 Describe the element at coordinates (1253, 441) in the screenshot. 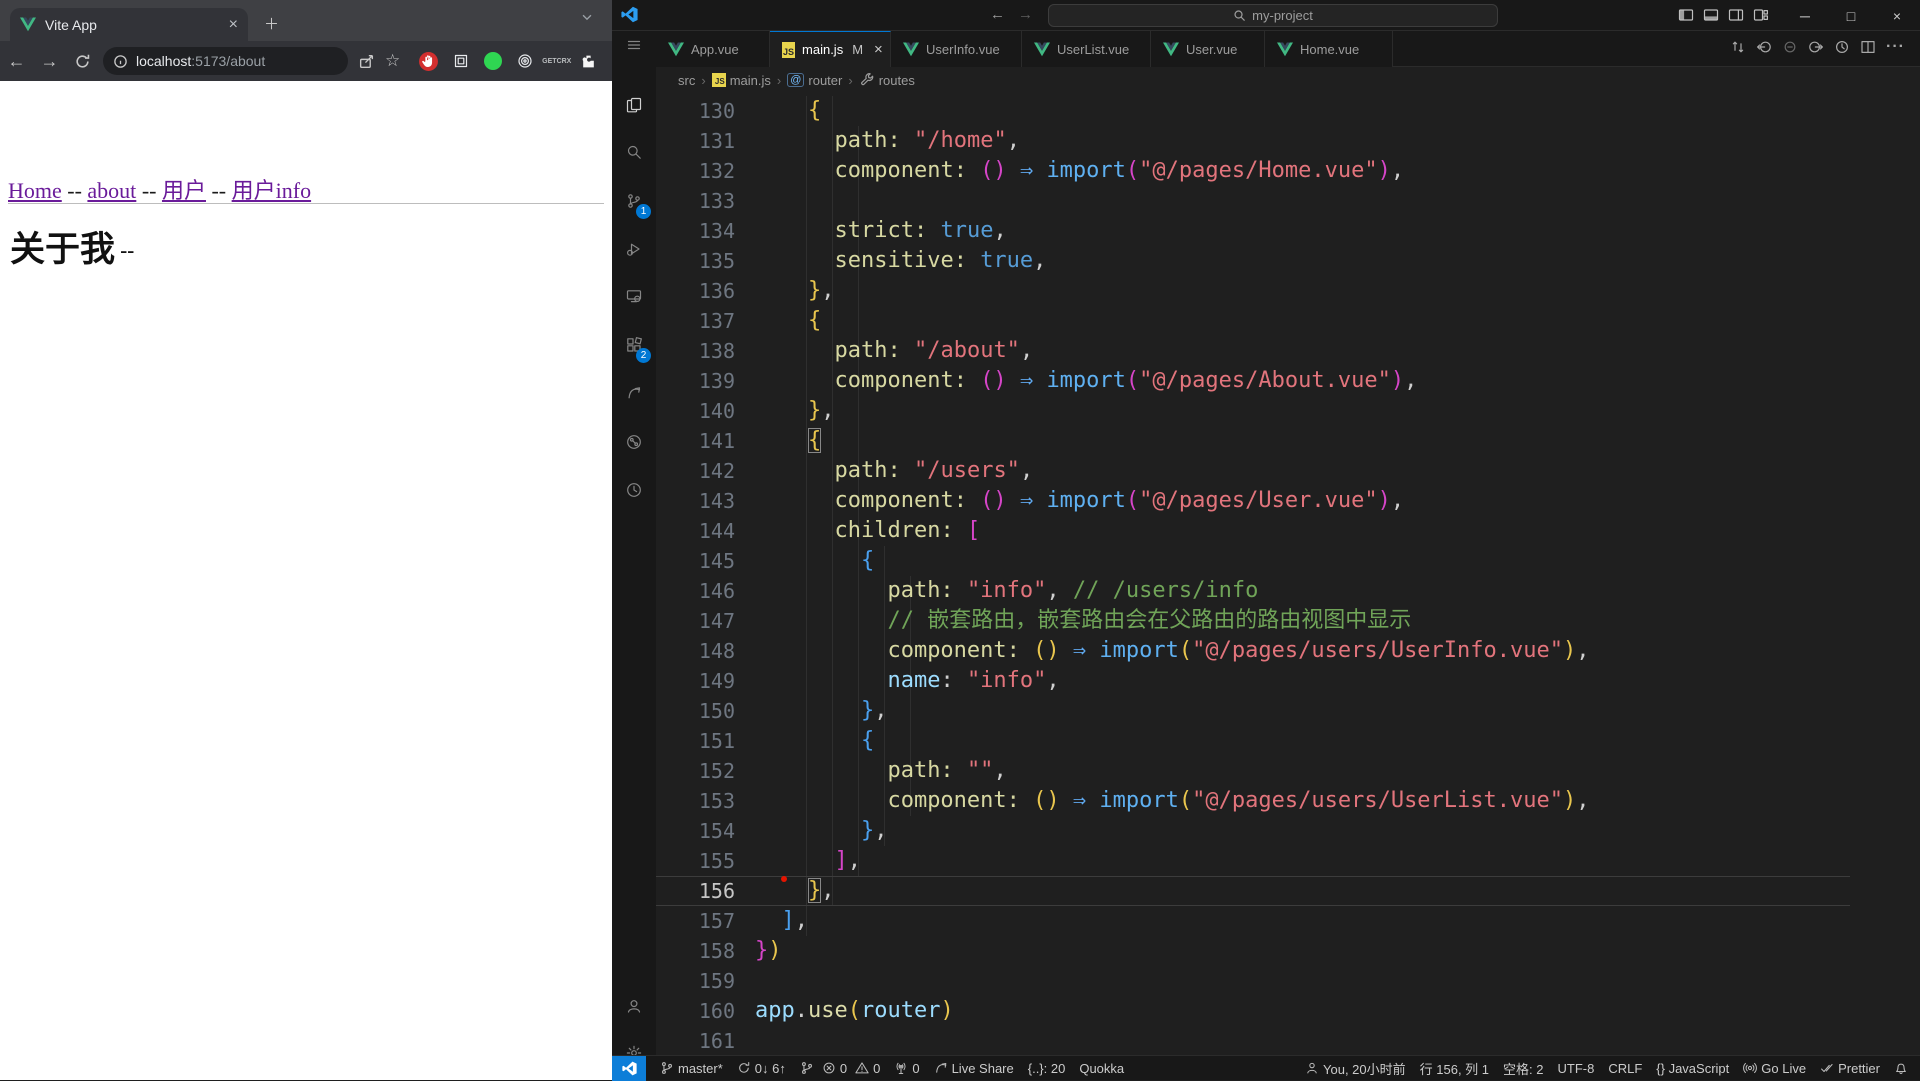

I see `code-line: 141 {` at that location.